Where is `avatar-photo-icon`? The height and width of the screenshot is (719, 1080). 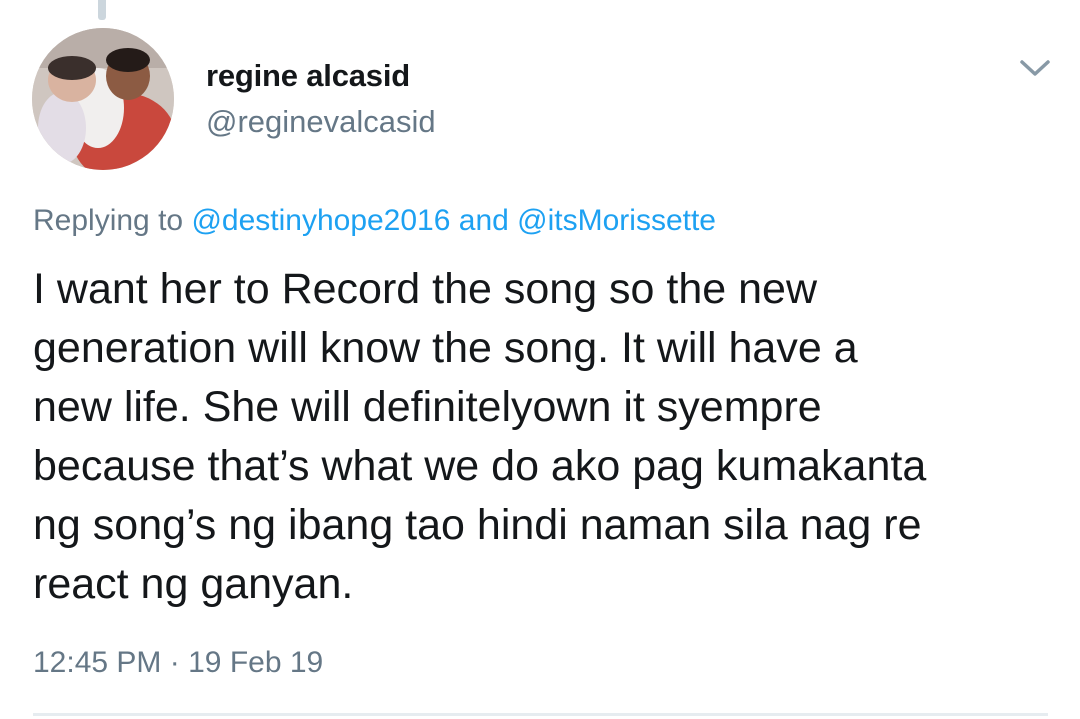
avatar-photo-icon is located at coordinates (103, 99).